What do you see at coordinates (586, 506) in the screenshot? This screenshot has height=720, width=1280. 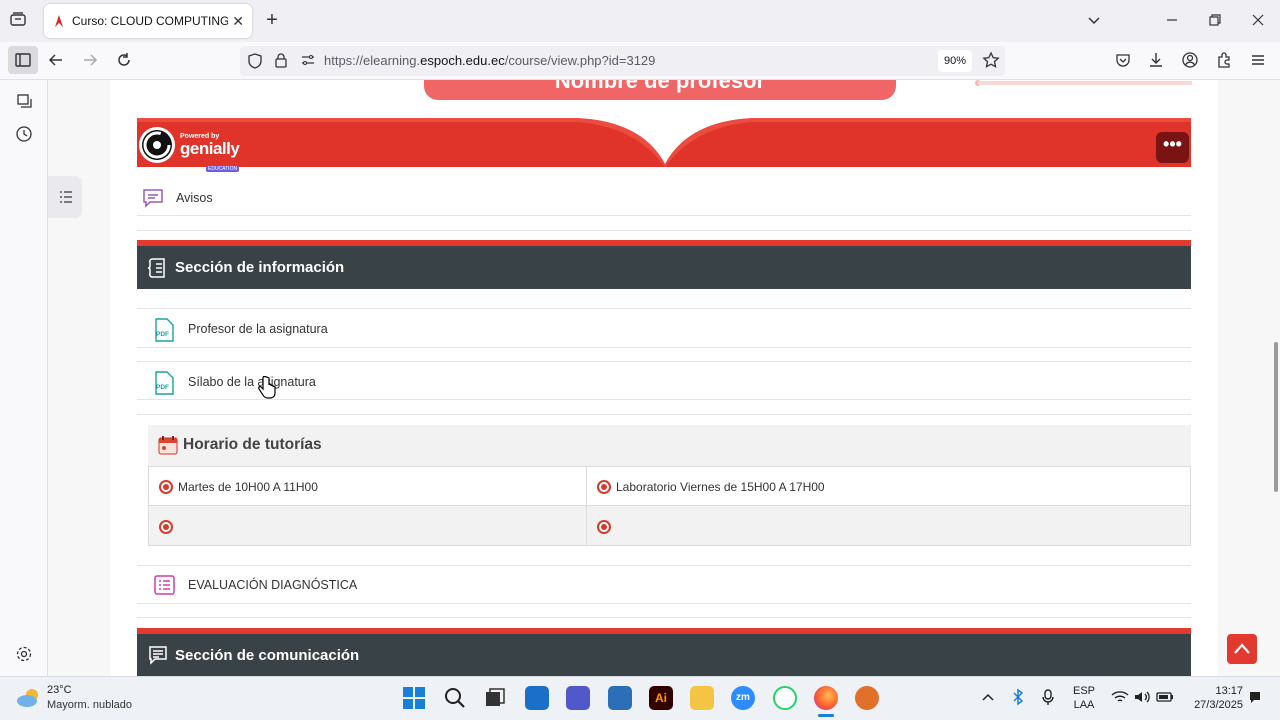 I see `column-divider` at bounding box center [586, 506].